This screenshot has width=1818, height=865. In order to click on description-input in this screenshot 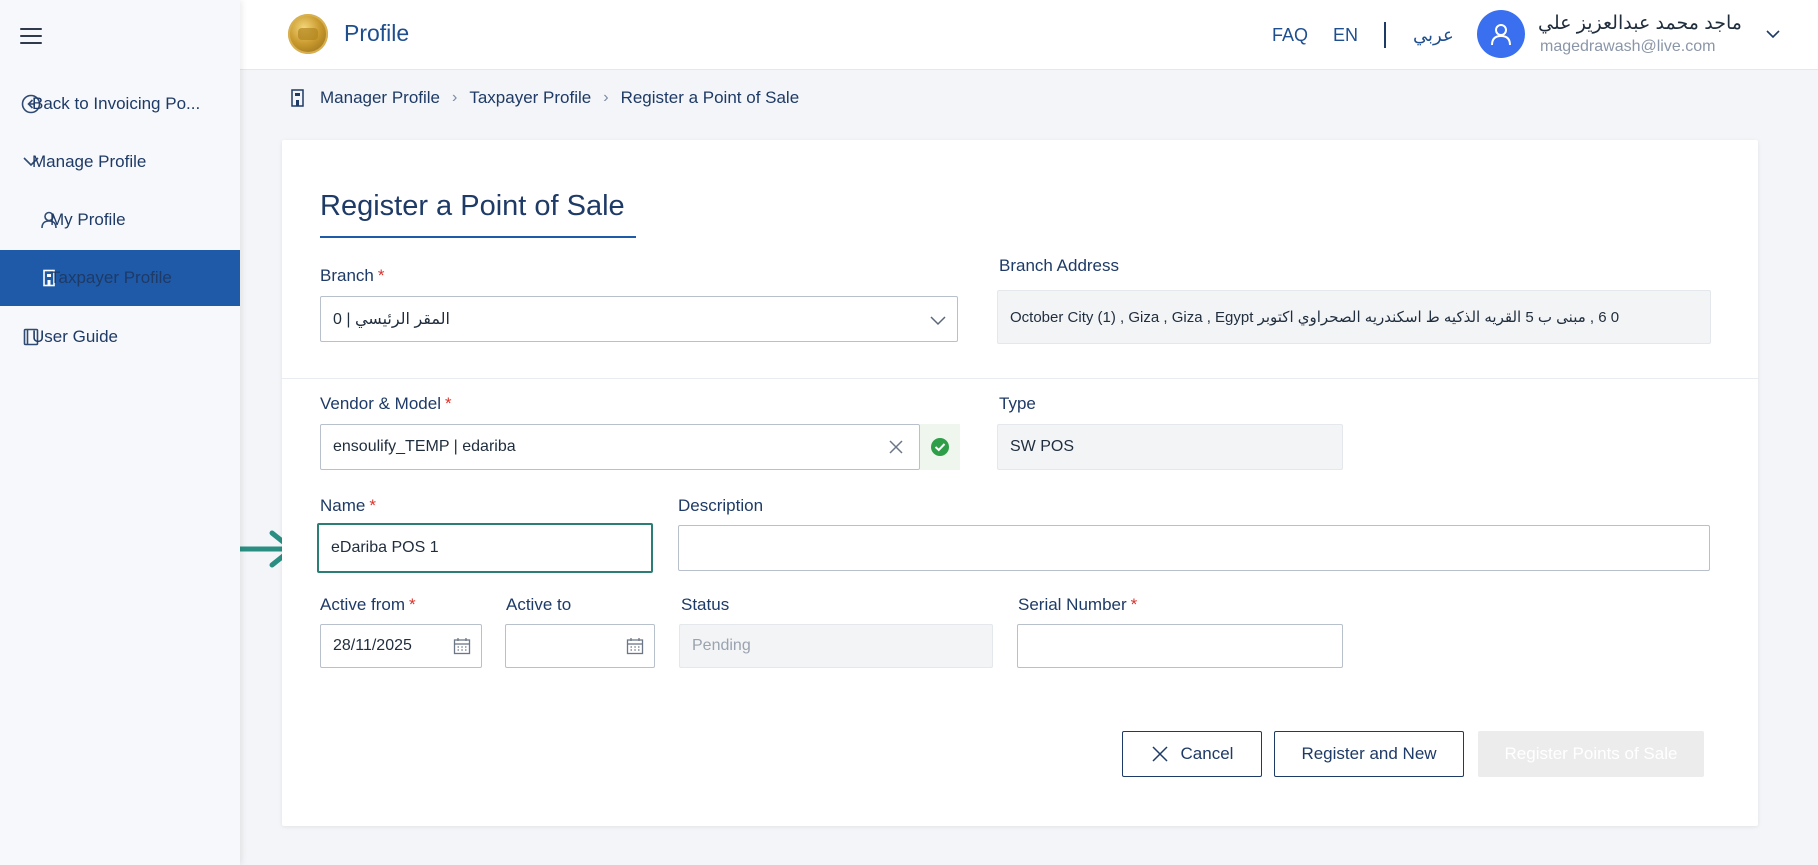, I will do `click(1194, 548)`.